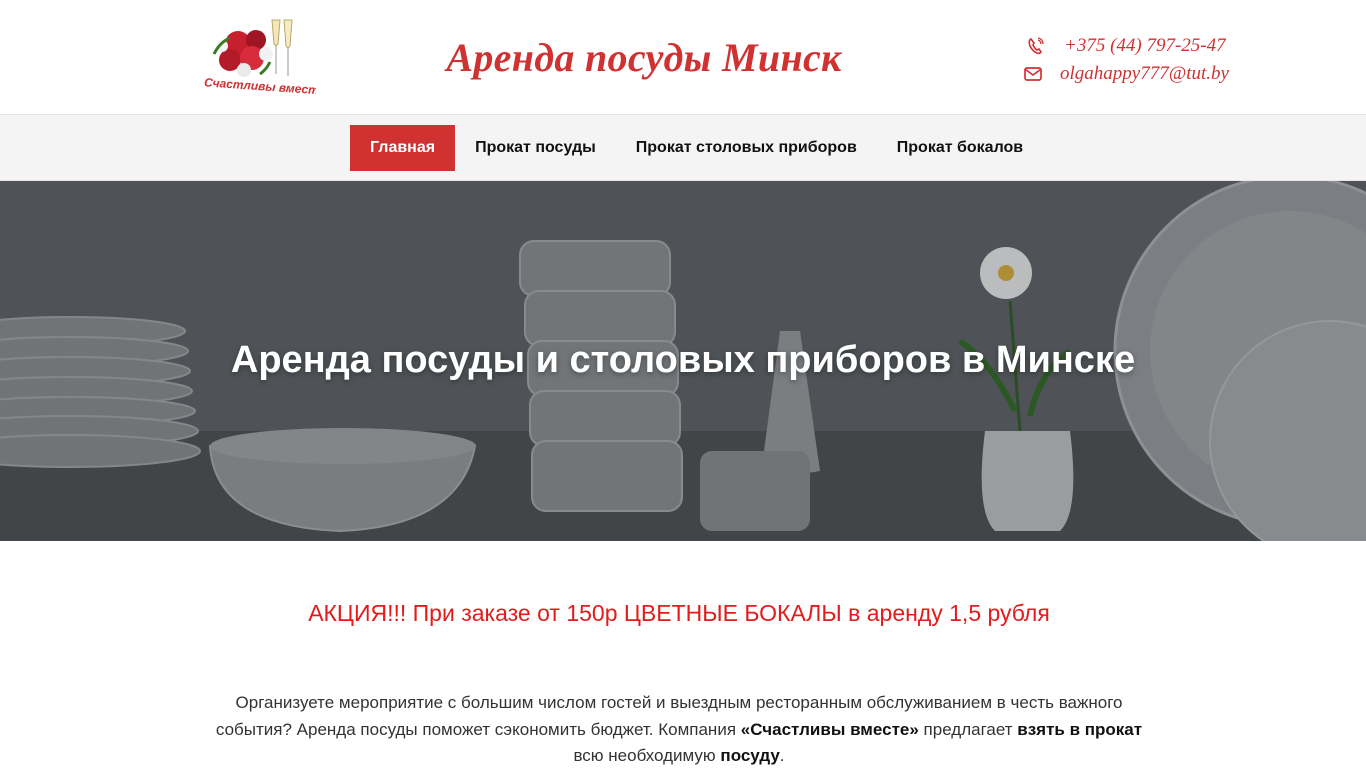  Describe the element at coordinates (1080, 729) in the screenshot. I see `intro-bold-rent: взять в прокат` at that location.